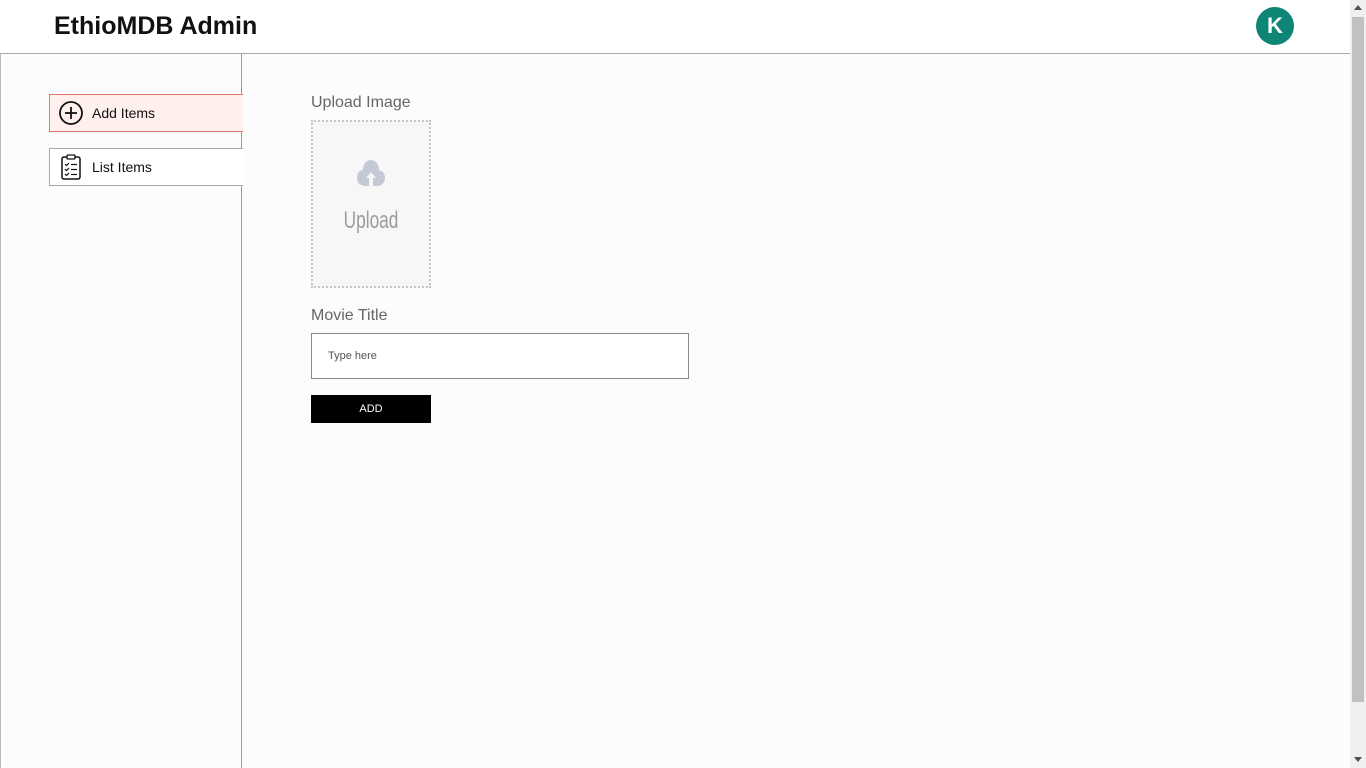  I want to click on upload-image-label: Upload Image, so click(361, 102).